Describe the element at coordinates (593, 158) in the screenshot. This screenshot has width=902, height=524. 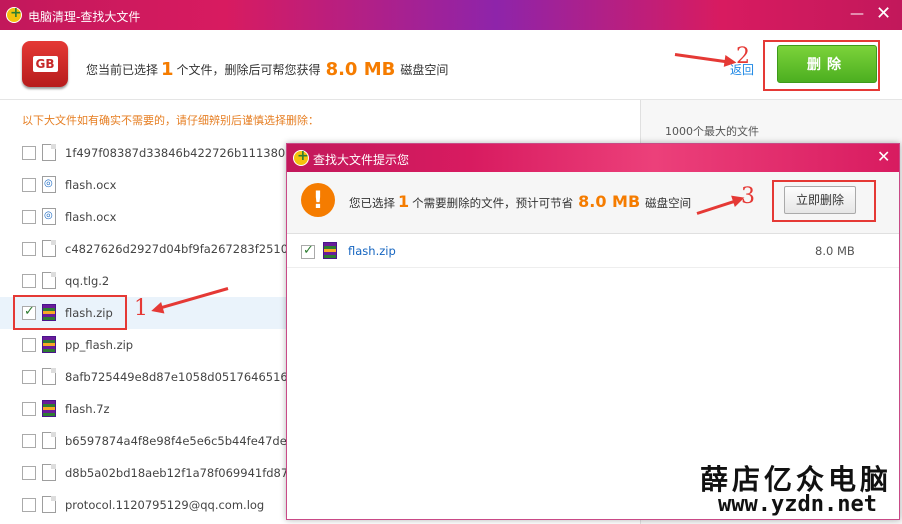
I see `dialog-title-bar: 查找大文件提示您 ✕` at that location.